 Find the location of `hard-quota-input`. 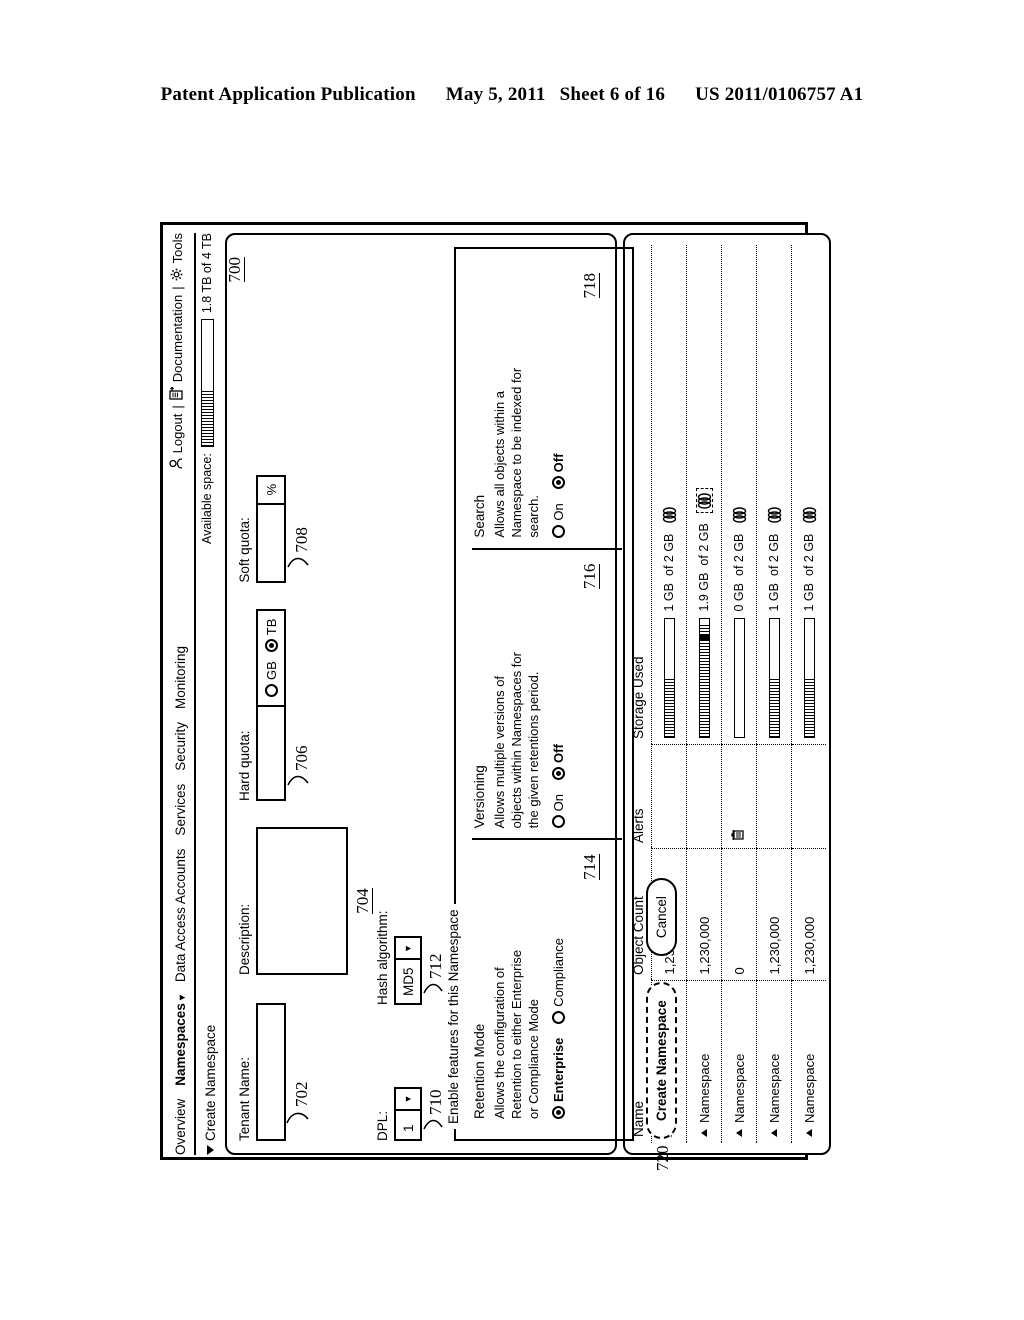

hard-quota-input is located at coordinates (271, 753).